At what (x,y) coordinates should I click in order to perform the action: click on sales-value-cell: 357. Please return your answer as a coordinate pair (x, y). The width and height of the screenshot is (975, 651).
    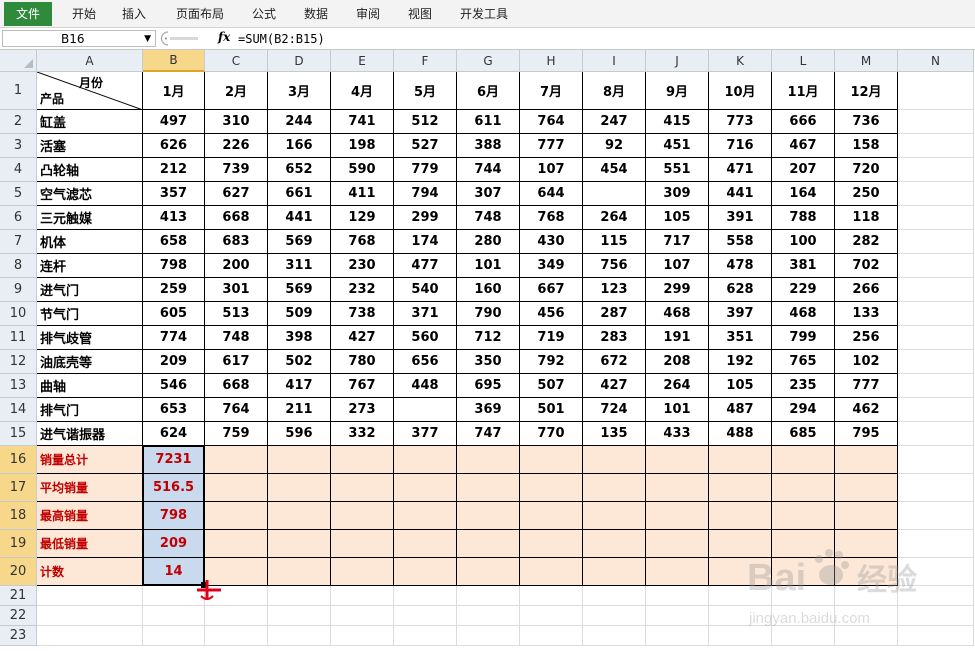
    Looking at the image, I should click on (174, 194).